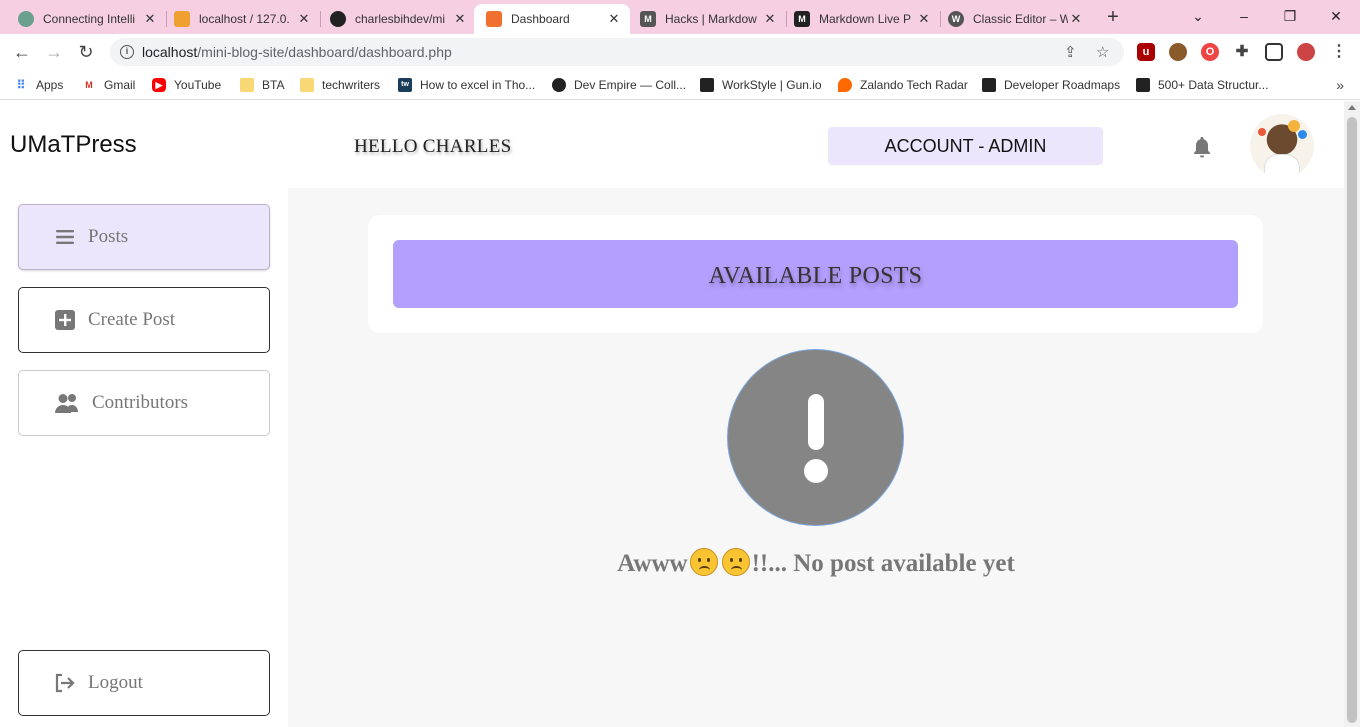  What do you see at coordinates (1146, 52) in the screenshot?
I see `ublock-icon: u` at bounding box center [1146, 52].